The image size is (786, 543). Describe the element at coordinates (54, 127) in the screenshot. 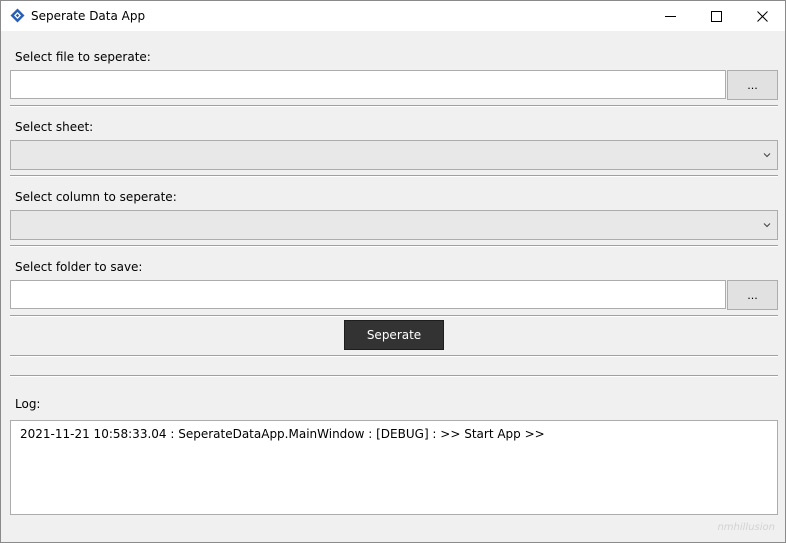

I see `sheet-label: Select sheet:` at that location.